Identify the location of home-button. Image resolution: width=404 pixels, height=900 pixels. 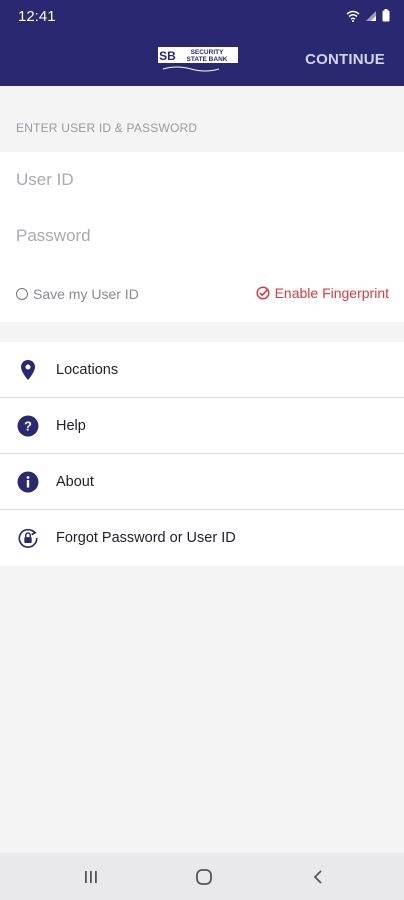
(204, 876).